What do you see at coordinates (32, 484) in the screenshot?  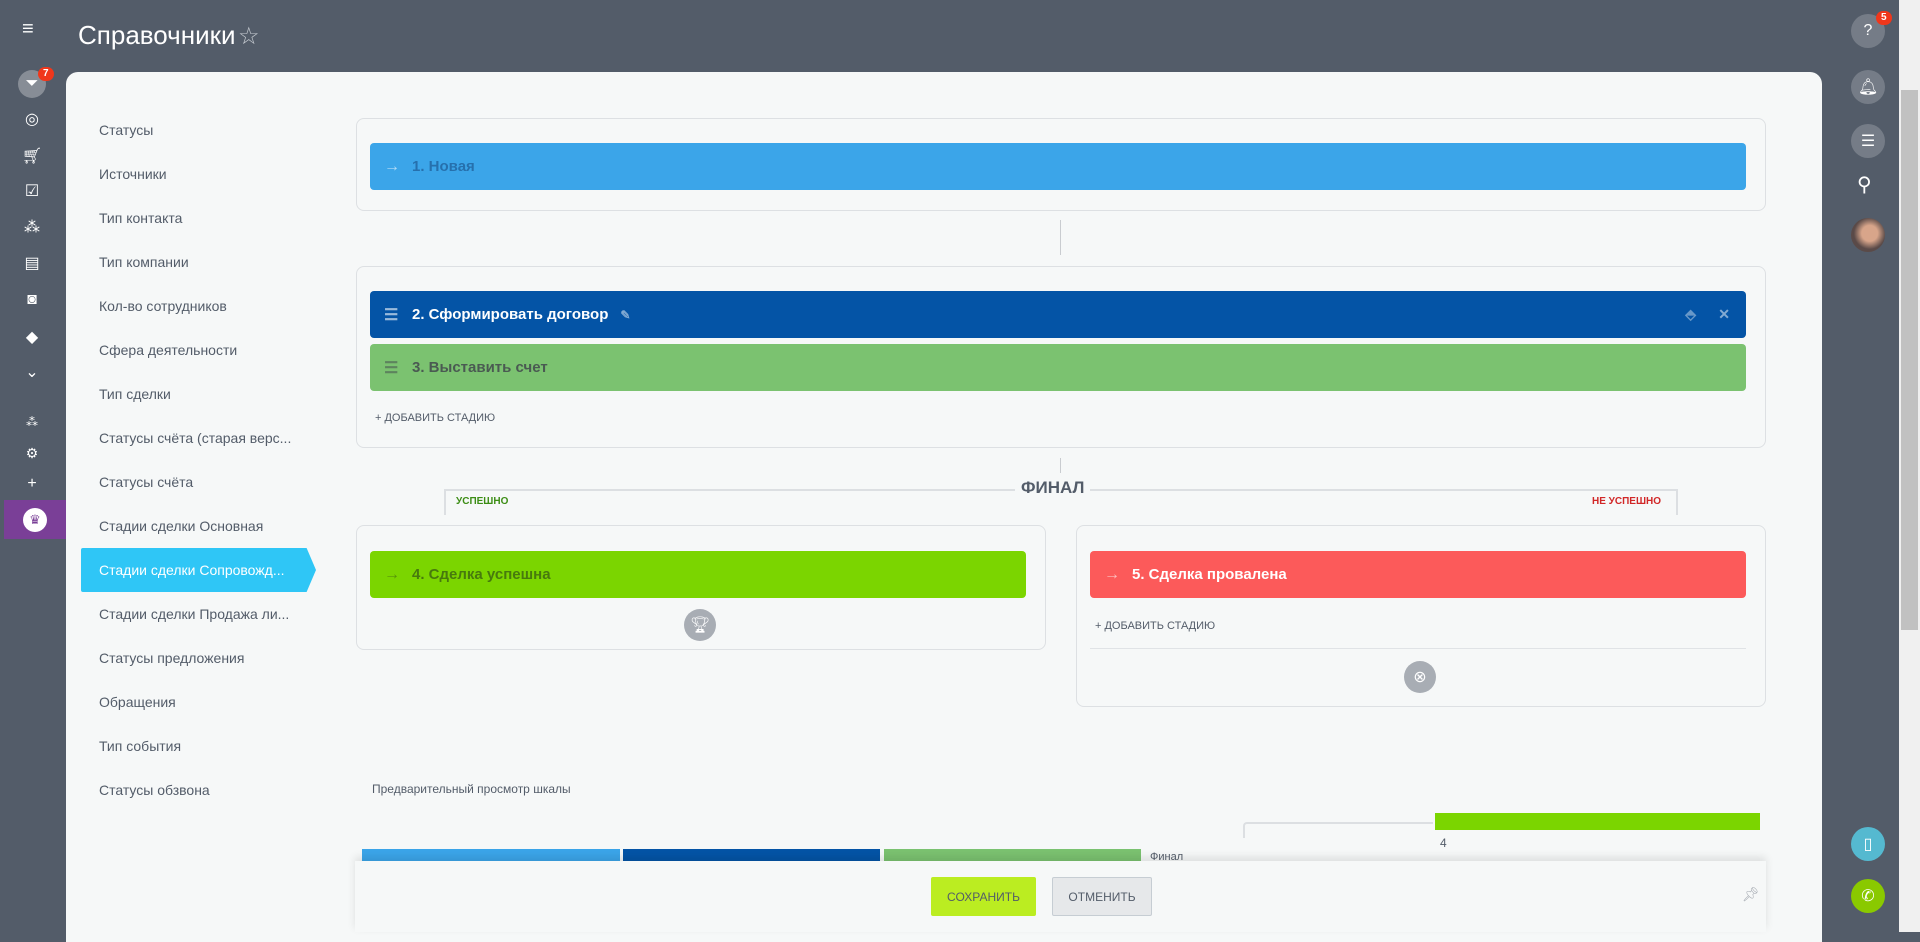 I see `add-icon: +` at bounding box center [32, 484].